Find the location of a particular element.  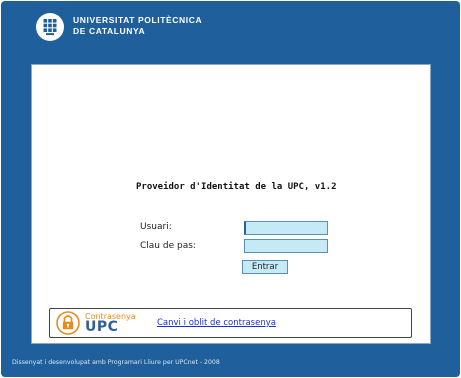

login-button: Entrar is located at coordinates (265, 267).